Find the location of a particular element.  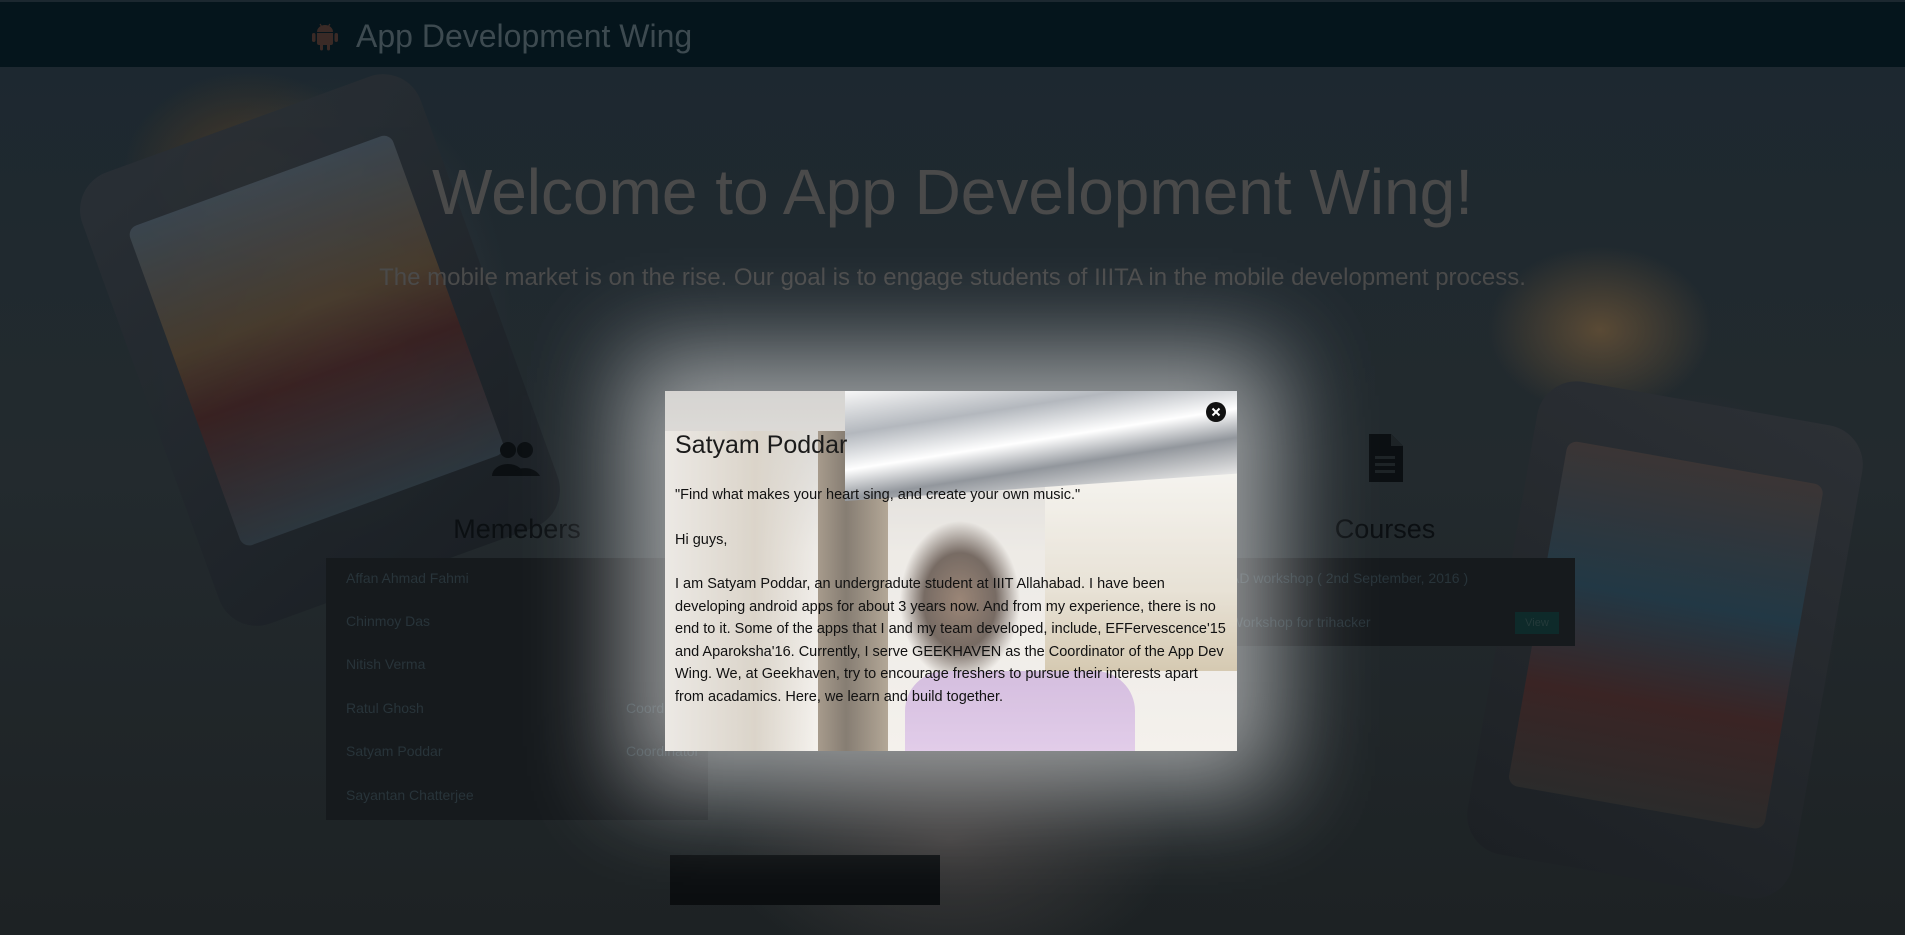

close-button is located at coordinates (1216, 412).